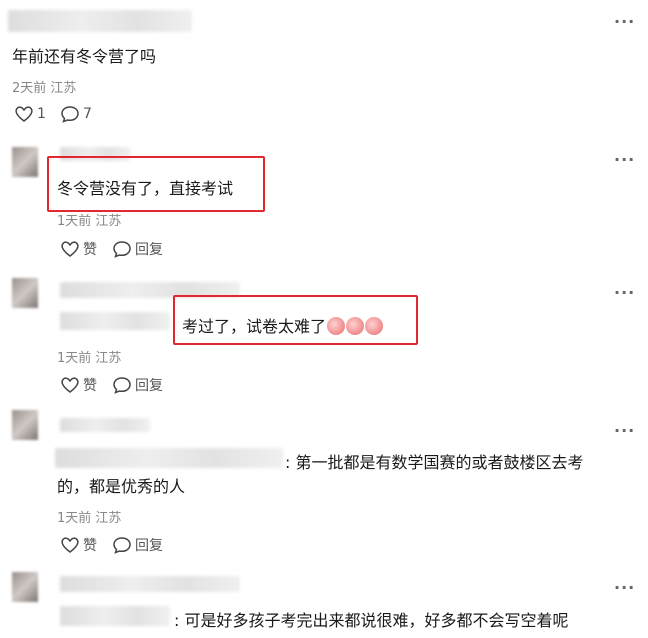 The image size is (648, 638). Describe the element at coordinates (87, 114) in the screenshot. I see `comment-count: 7` at that location.